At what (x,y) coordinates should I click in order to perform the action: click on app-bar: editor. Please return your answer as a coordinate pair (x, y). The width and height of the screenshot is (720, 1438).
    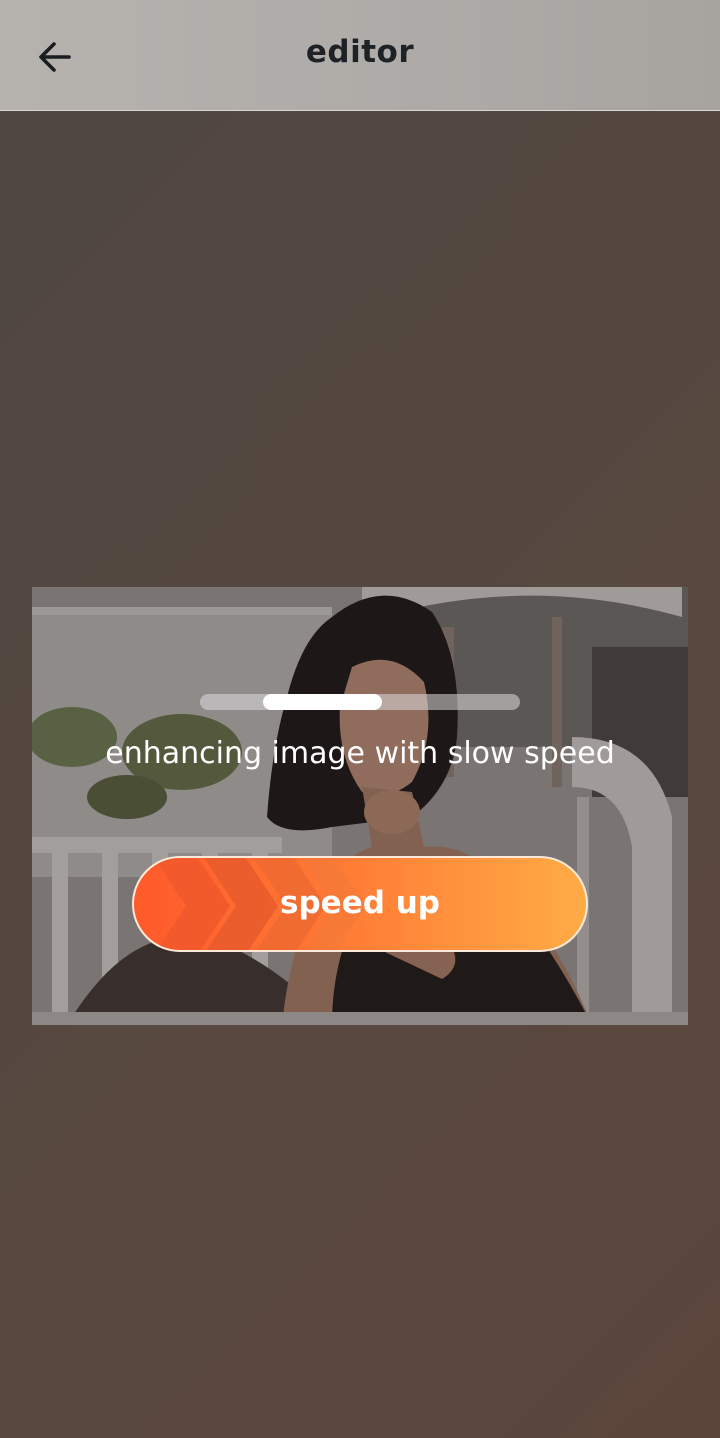
    Looking at the image, I should click on (360, 55).